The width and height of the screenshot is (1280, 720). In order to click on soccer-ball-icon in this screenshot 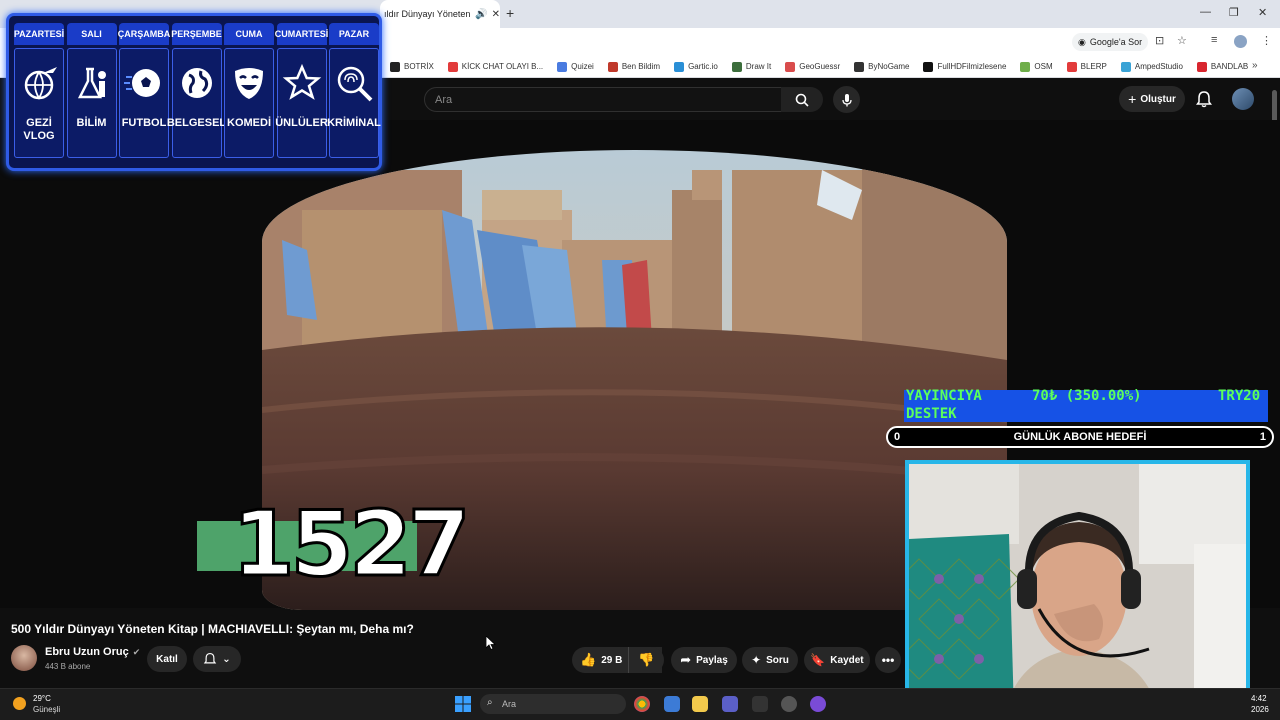, I will do `click(142, 83)`.